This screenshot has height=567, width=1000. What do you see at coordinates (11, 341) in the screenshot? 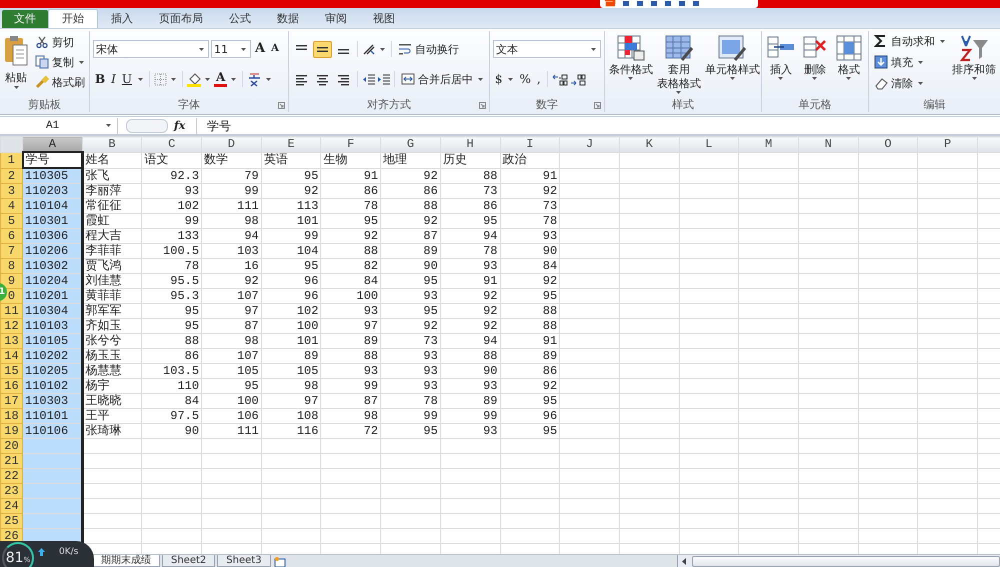
I see `row-header: 13` at bounding box center [11, 341].